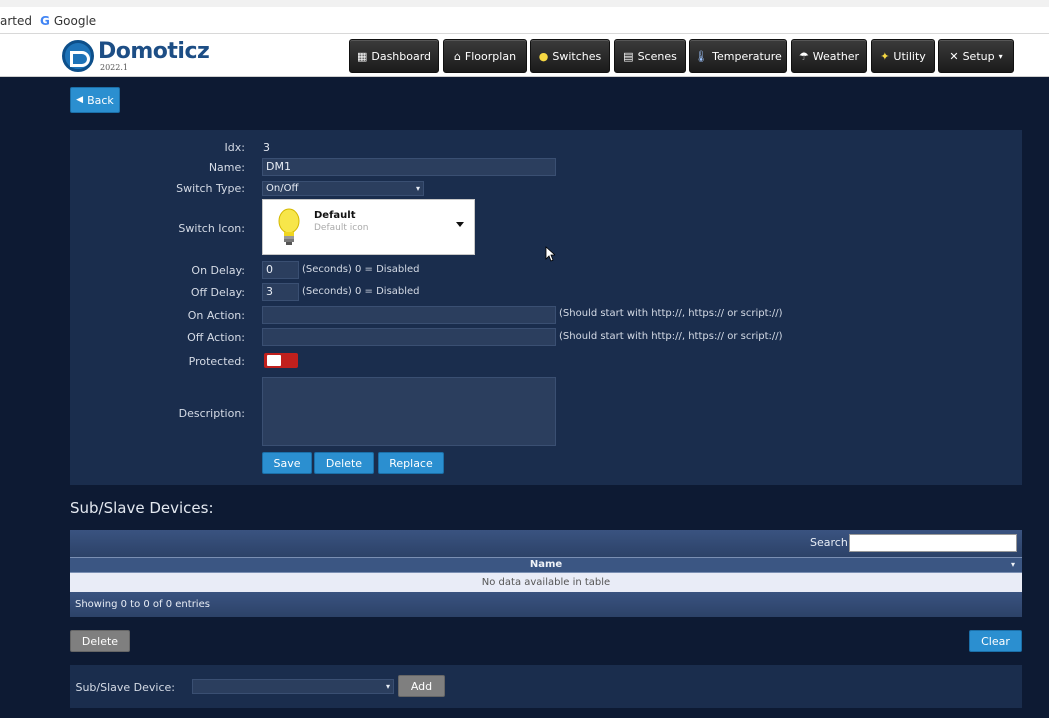 The height and width of the screenshot is (718, 1049). I want to click on nav-scenes-button: ▤ Scenes, so click(650, 56).